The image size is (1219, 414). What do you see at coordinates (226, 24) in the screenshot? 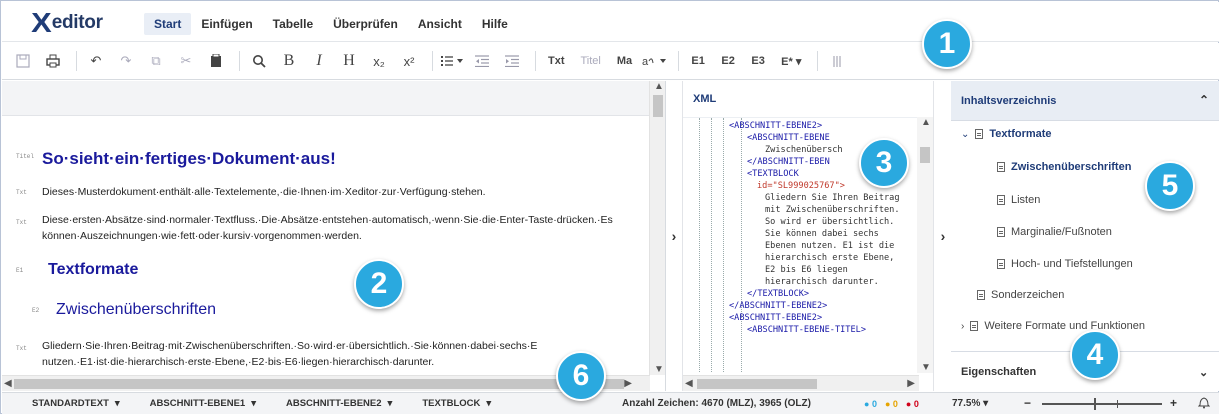
I see `menu-einfuegen: Einfügen` at bounding box center [226, 24].